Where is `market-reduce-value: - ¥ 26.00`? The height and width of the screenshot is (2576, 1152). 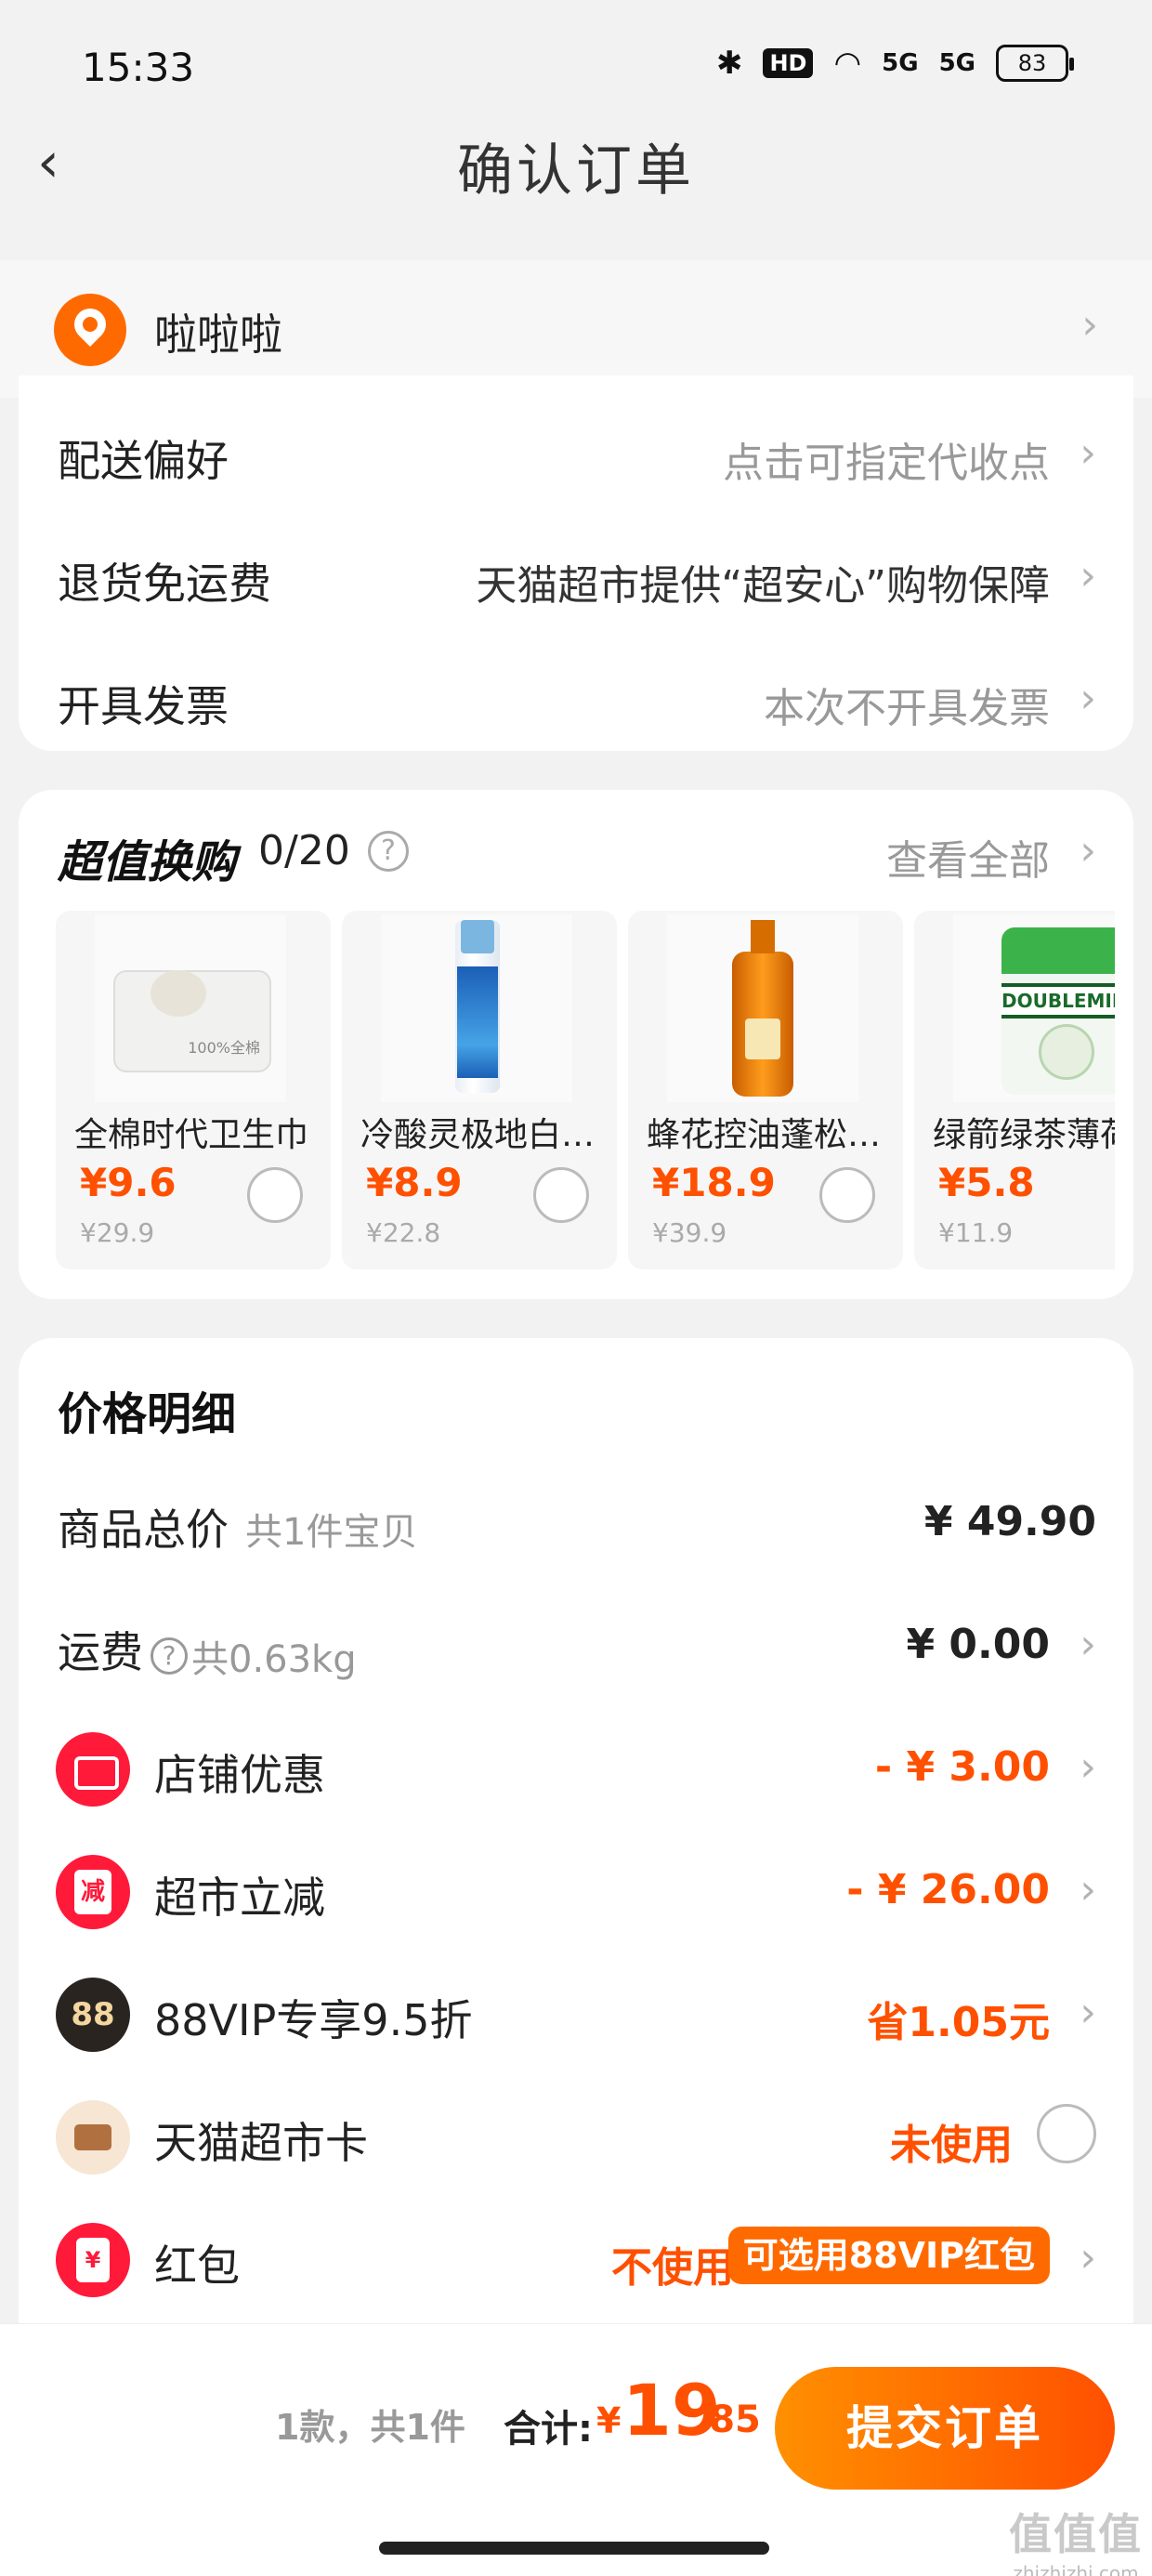
market-reduce-value: - ¥ 26.00 is located at coordinates (948, 1889).